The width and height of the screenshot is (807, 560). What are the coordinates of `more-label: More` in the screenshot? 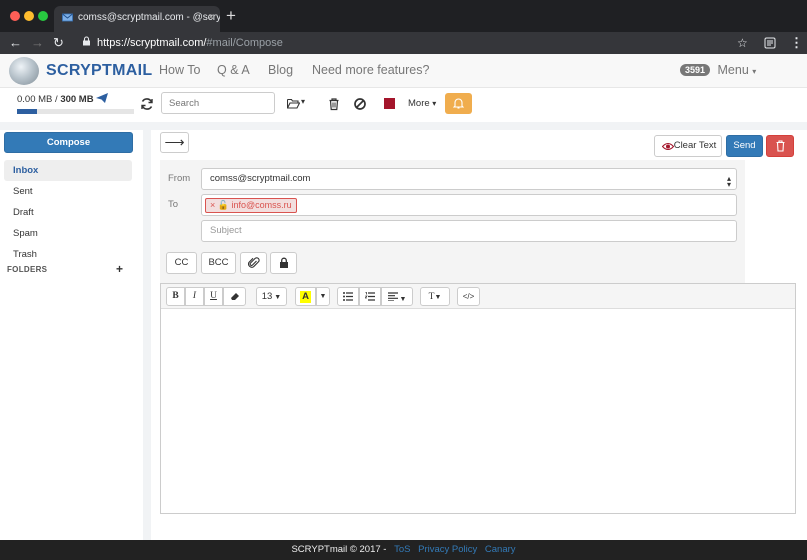 It's located at (419, 103).